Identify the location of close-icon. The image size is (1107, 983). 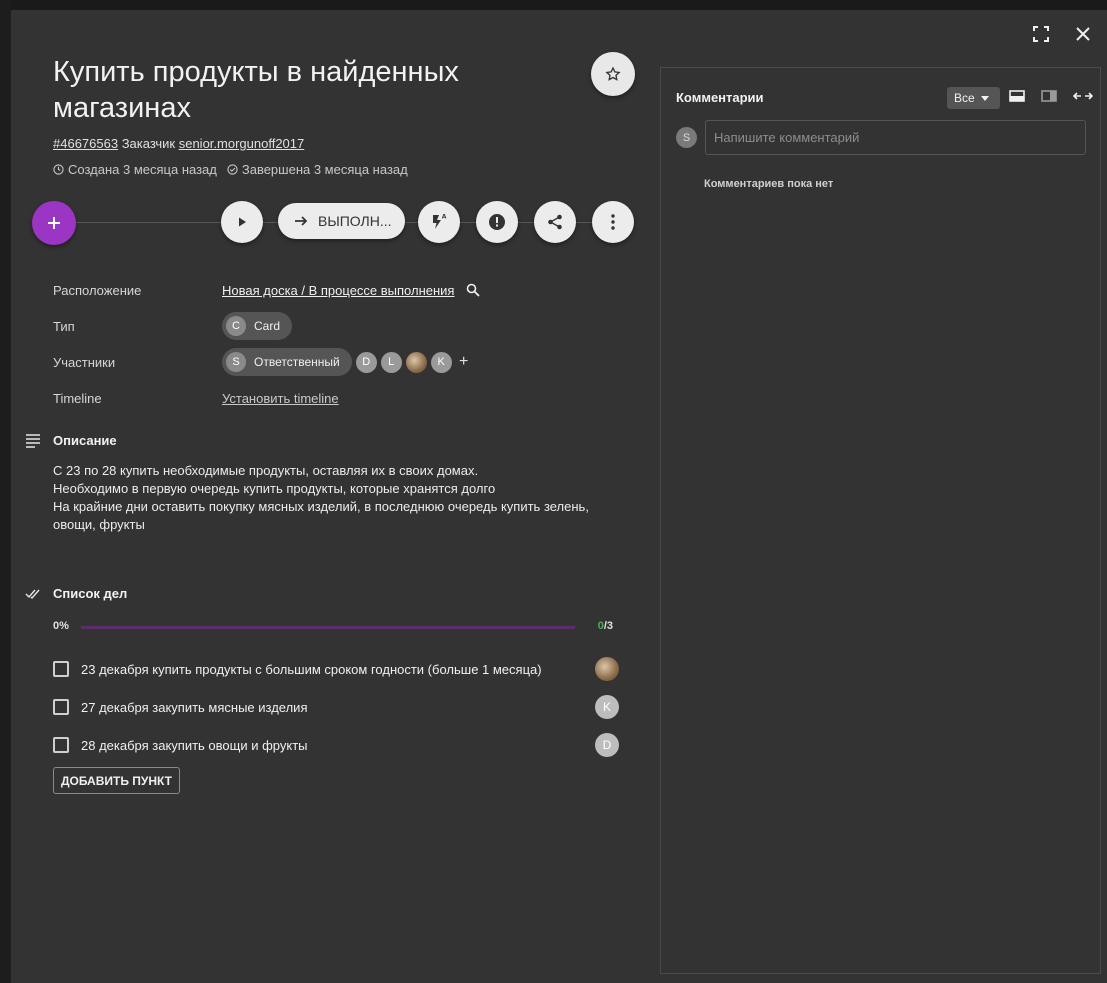
(1083, 34).